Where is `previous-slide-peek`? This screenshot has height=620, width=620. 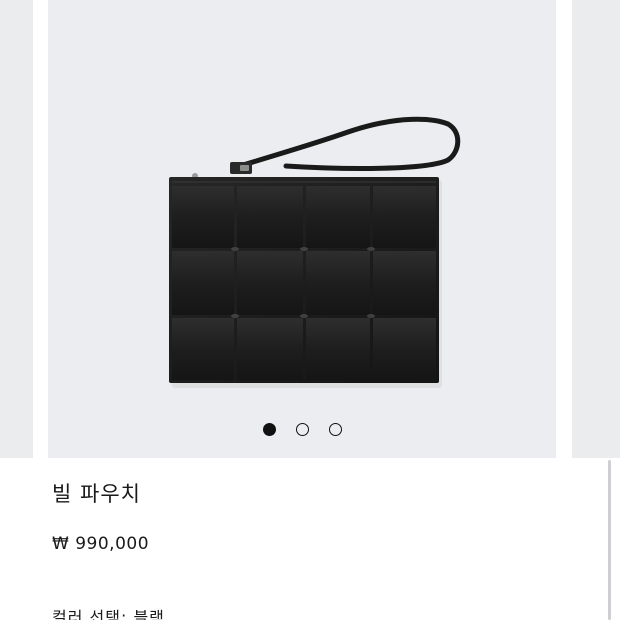
previous-slide-peek is located at coordinates (16, 229).